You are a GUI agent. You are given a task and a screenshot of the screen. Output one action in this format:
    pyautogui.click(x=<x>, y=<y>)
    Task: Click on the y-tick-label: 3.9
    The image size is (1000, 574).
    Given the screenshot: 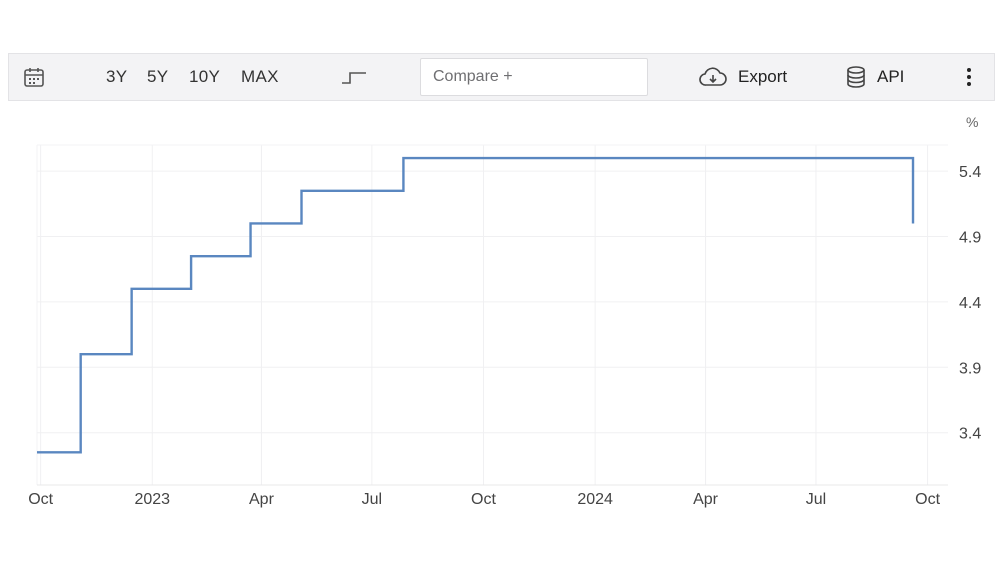 What is the action you would take?
    pyautogui.click(x=970, y=368)
    